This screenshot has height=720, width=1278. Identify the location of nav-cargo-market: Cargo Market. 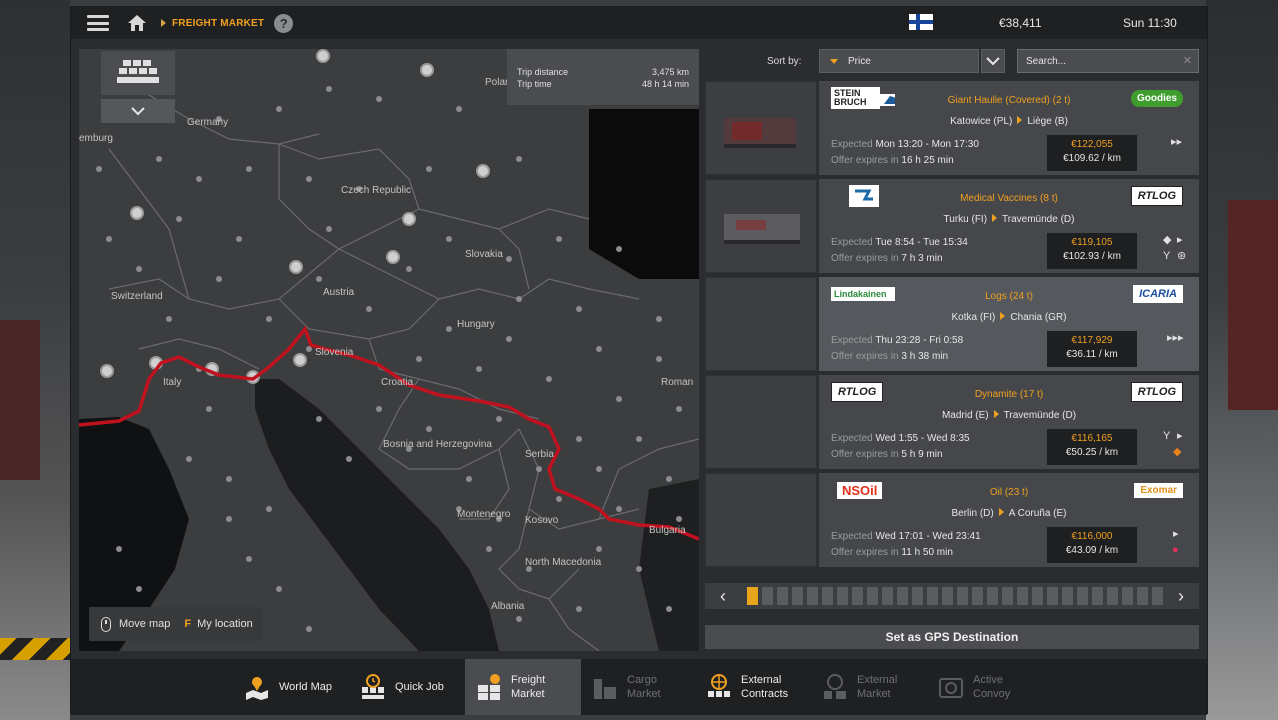
(646, 687).